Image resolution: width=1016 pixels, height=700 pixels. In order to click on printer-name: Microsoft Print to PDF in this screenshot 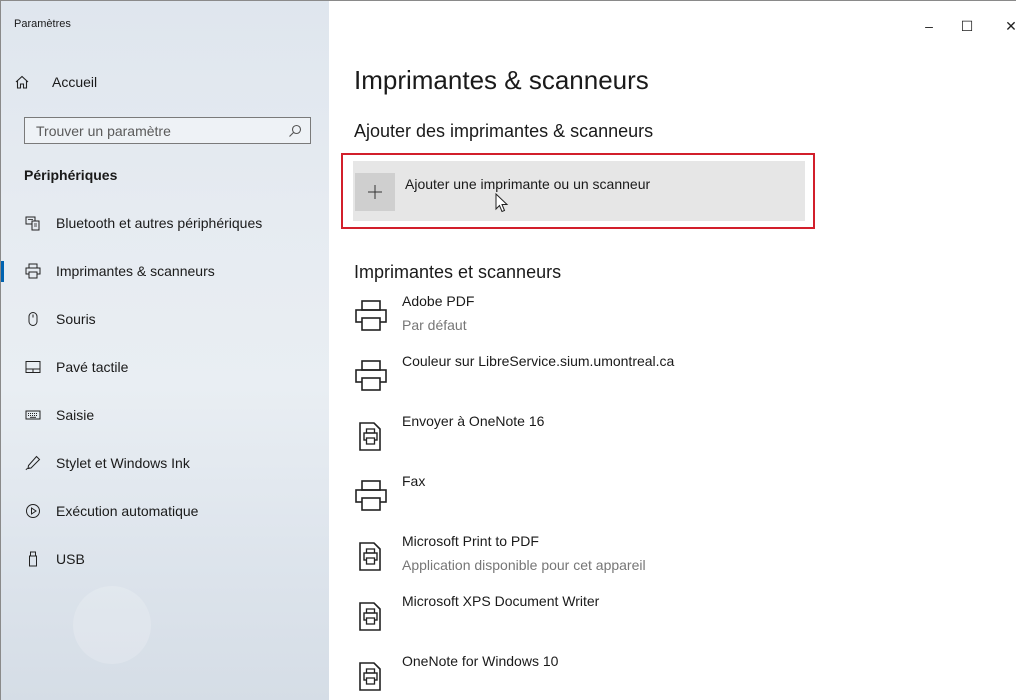, I will do `click(470, 541)`.